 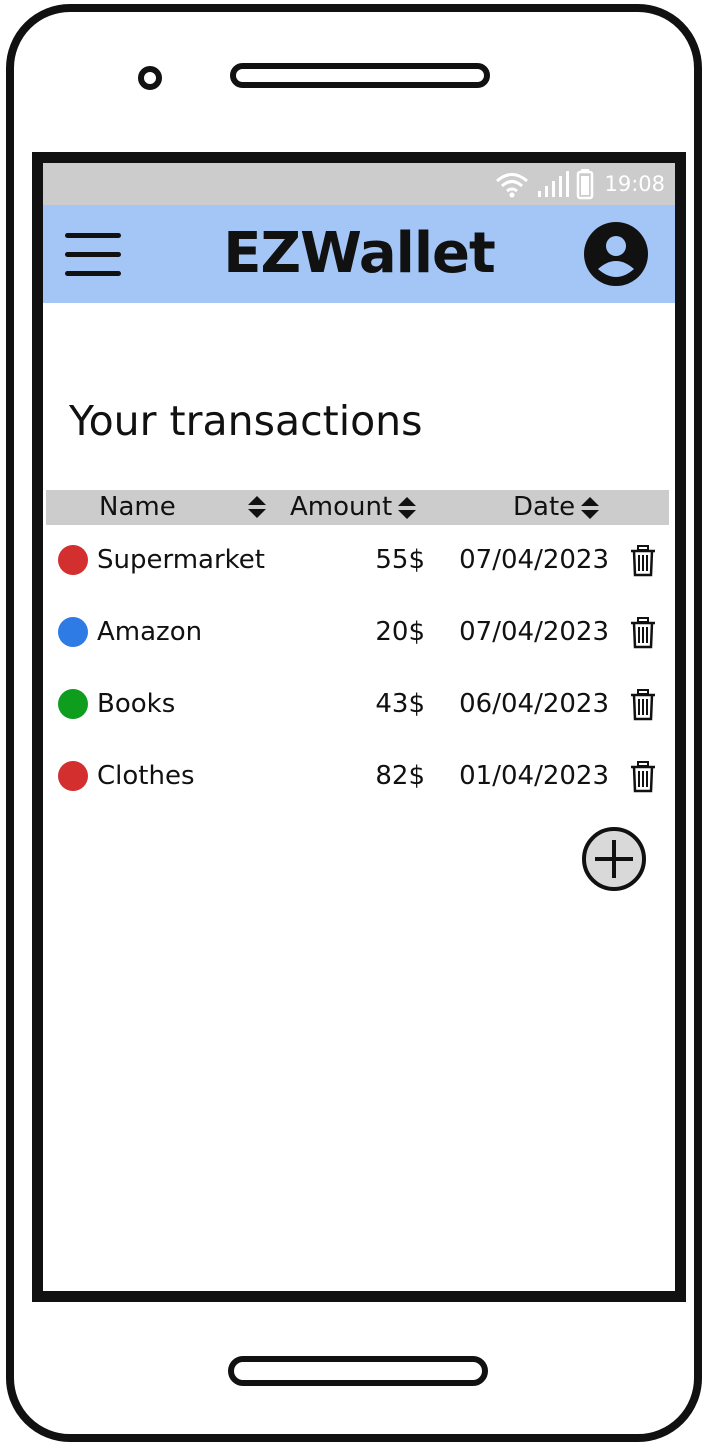 What do you see at coordinates (181, 560) in the screenshot?
I see `transaction-name: Supermarket` at bounding box center [181, 560].